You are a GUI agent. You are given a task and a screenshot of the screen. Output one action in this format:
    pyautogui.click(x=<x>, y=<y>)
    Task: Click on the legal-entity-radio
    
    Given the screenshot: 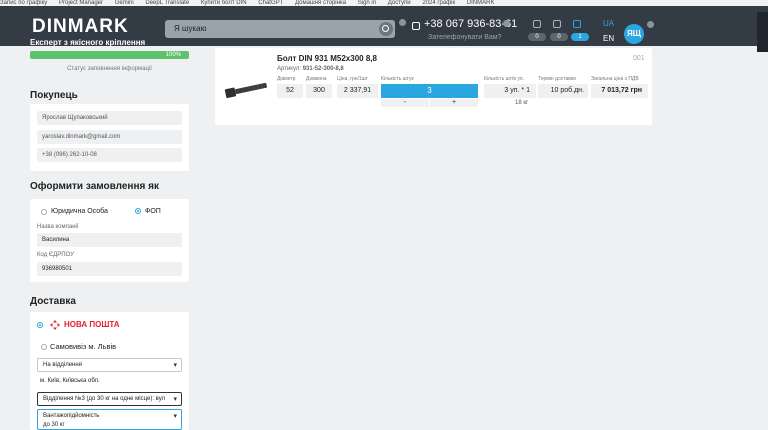 What is the action you would take?
    pyautogui.click(x=44, y=212)
    